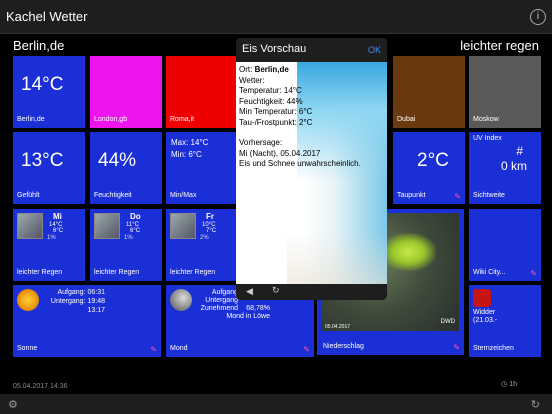 This screenshot has height=414, width=552. Describe the element at coordinates (411, 195) in the screenshot. I see `tile-label: Taupunkt` at that location.